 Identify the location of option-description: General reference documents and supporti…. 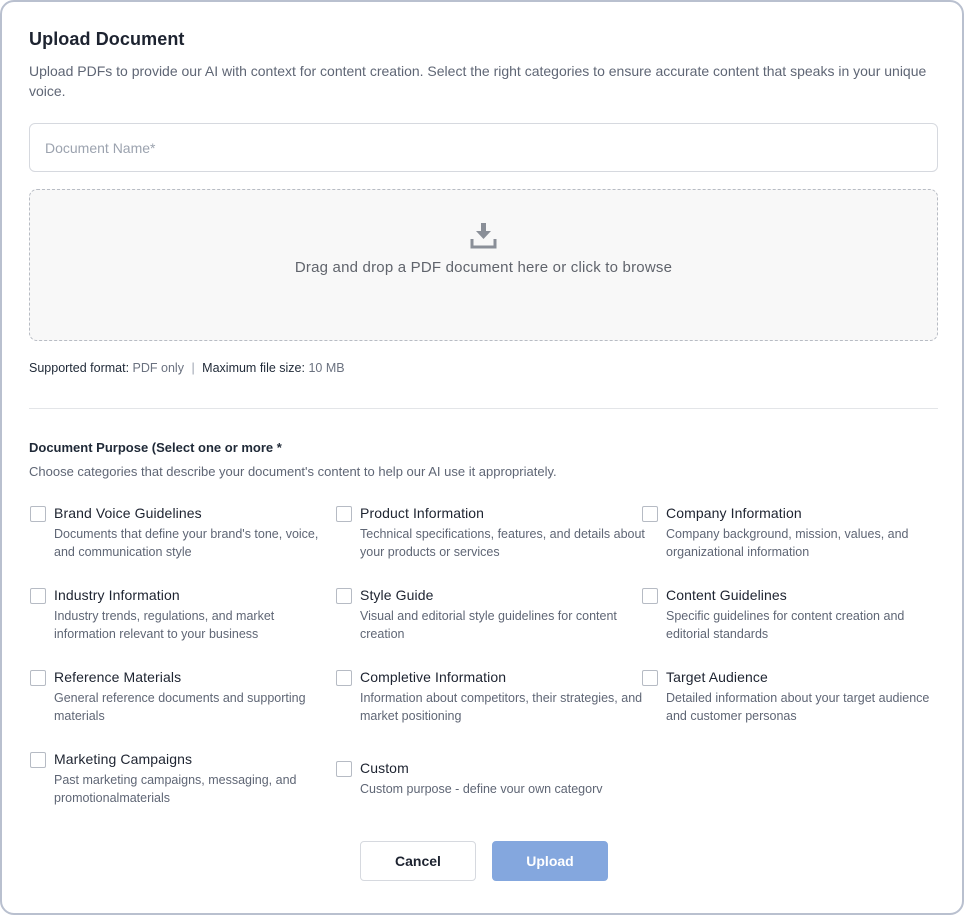
(180, 707).